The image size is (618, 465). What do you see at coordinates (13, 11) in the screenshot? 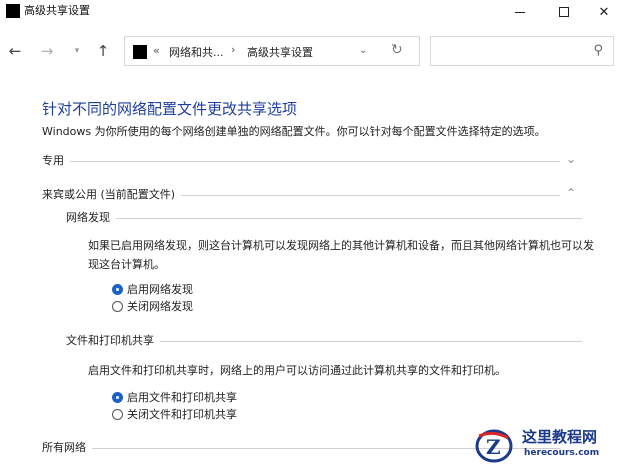
I see `app-icon` at bounding box center [13, 11].